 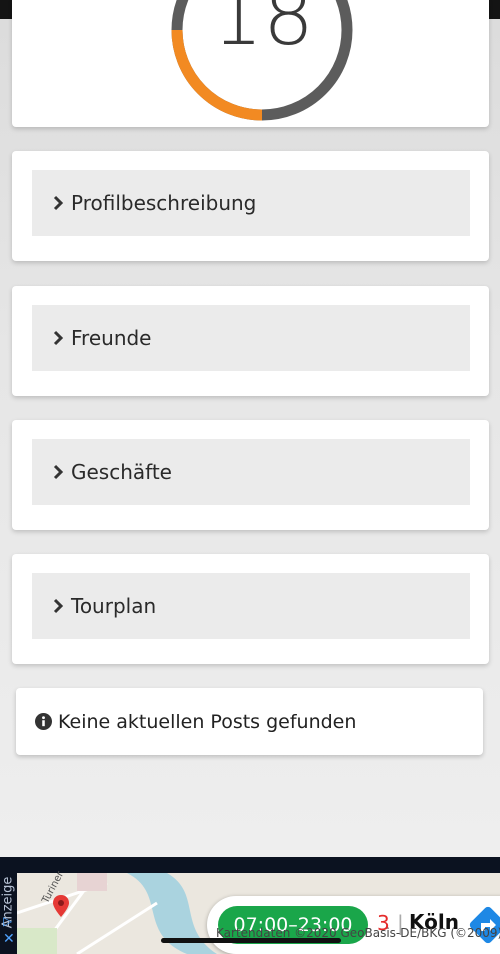 What do you see at coordinates (111, 338) in the screenshot?
I see `accordion-label: Freunde` at bounding box center [111, 338].